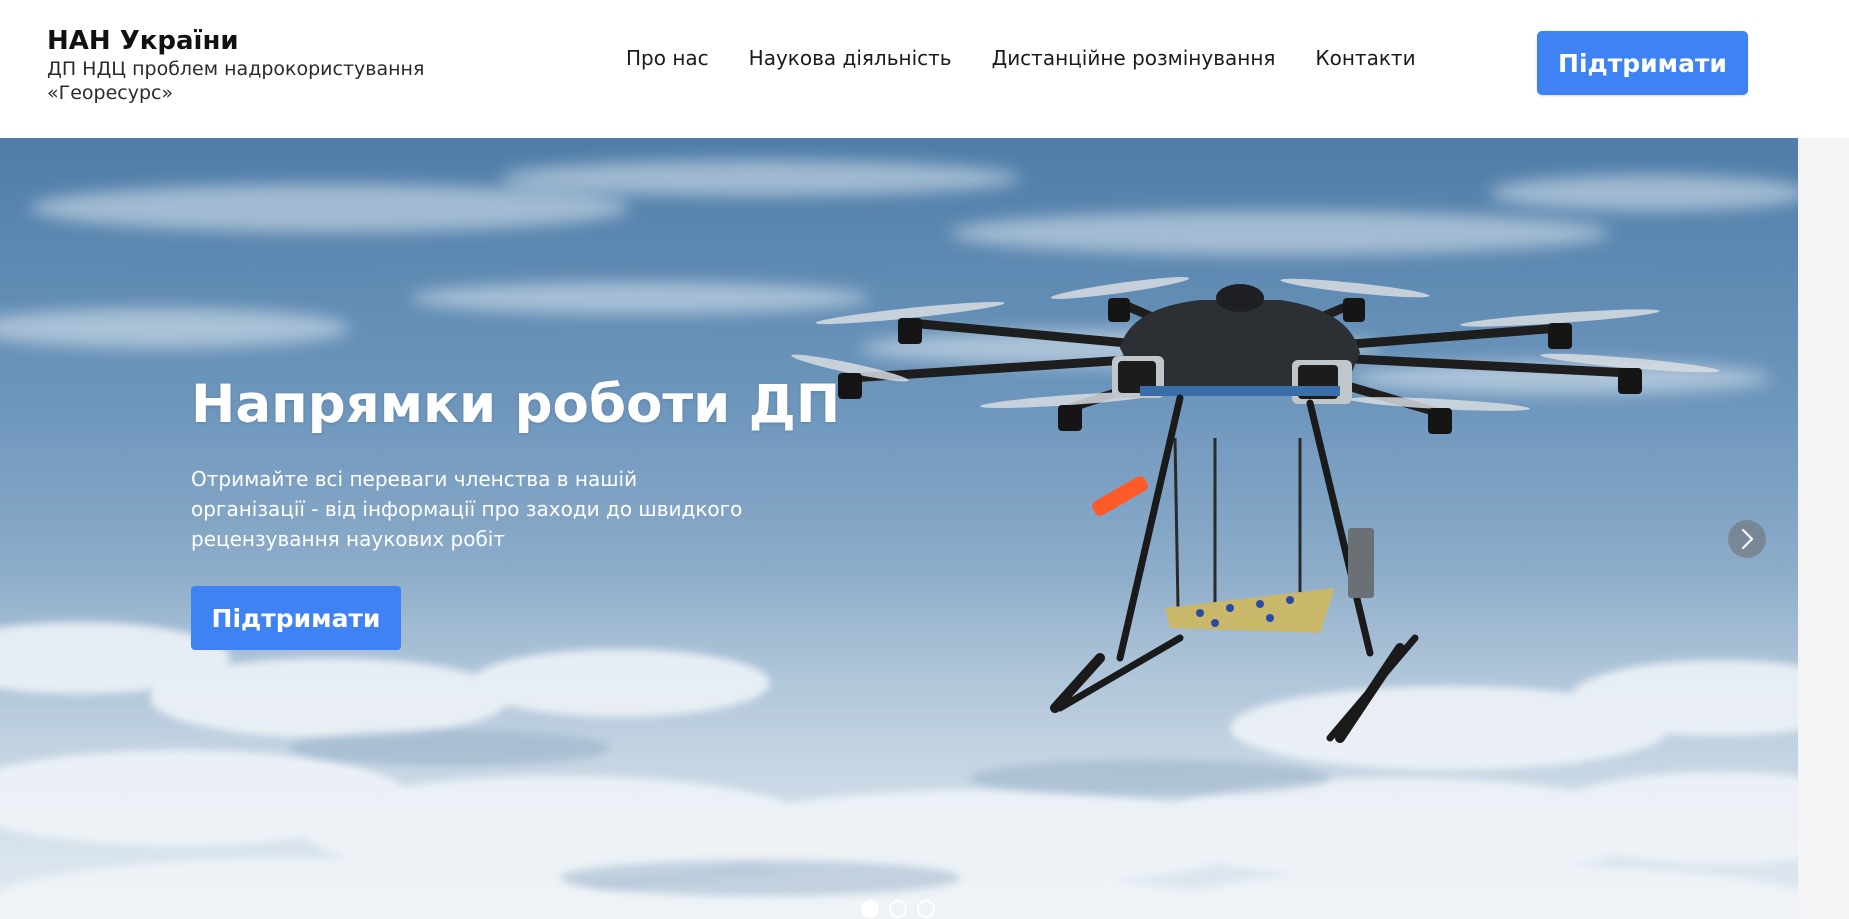 This screenshot has height=919, width=1849. I want to click on support-button-hero: Підтримати, so click(296, 618).